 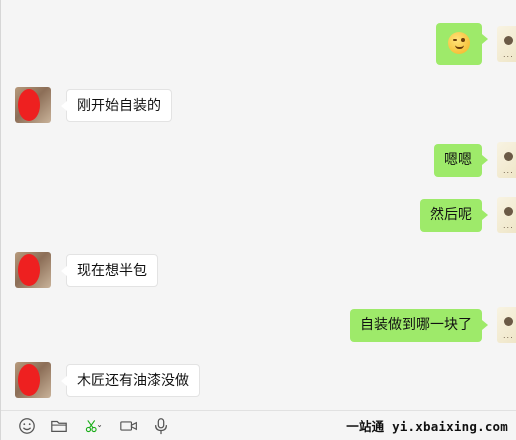 I want to click on wink-emoji-icon, so click(x=459, y=43).